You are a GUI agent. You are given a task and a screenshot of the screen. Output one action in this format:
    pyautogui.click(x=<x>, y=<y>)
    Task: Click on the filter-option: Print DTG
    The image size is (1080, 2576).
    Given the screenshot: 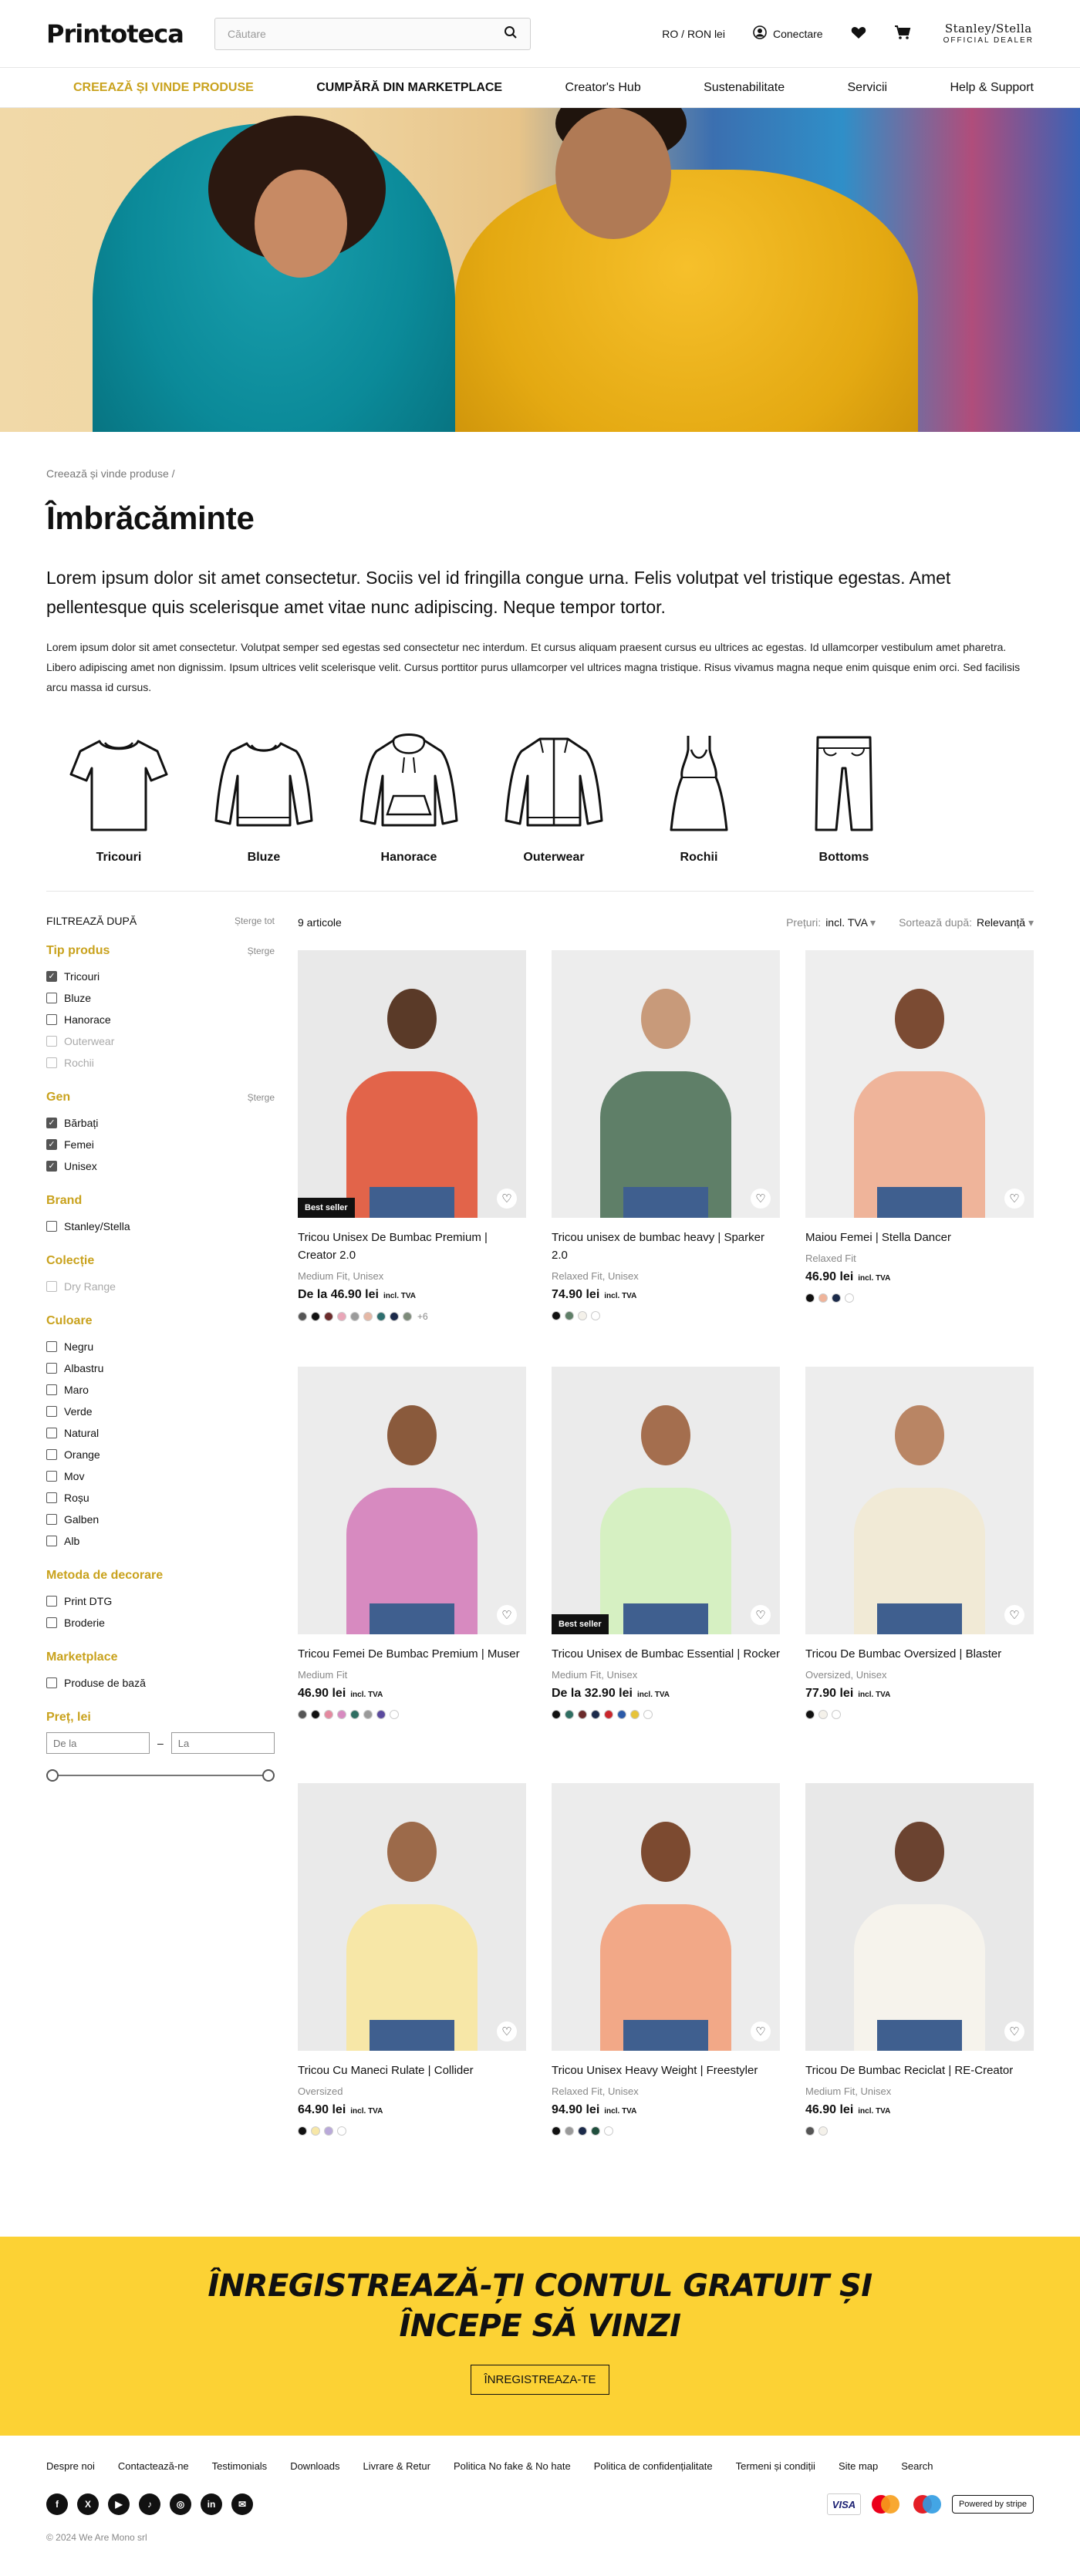 What is the action you would take?
    pyautogui.click(x=160, y=1601)
    